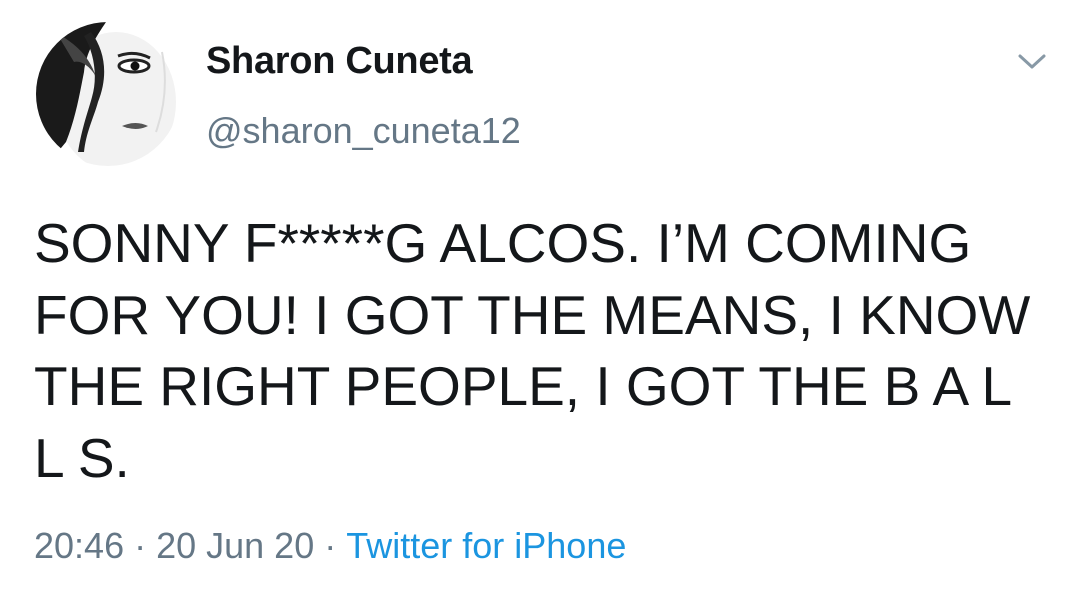  I want to click on tweet-meta: 20:46 · 20 Jun 20 · Twitter for iPhone, so click(330, 546).